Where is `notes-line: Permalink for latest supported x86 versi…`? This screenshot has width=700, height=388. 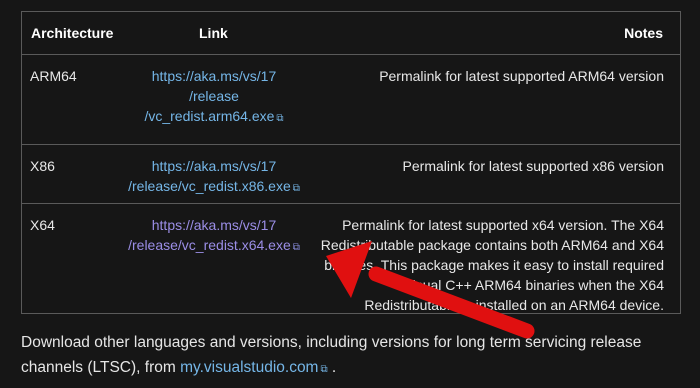 notes-line: Permalink for latest supported x86 versi… is located at coordinates (533, 166).